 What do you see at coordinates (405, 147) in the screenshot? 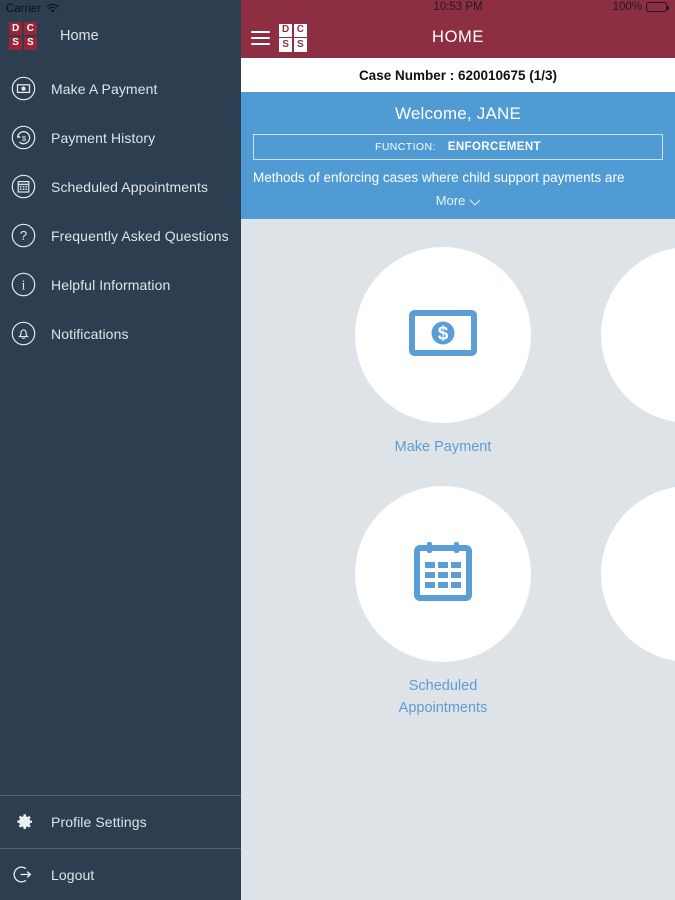
I see `function-label: FUNCTION:` at bounding box center [405, 147].